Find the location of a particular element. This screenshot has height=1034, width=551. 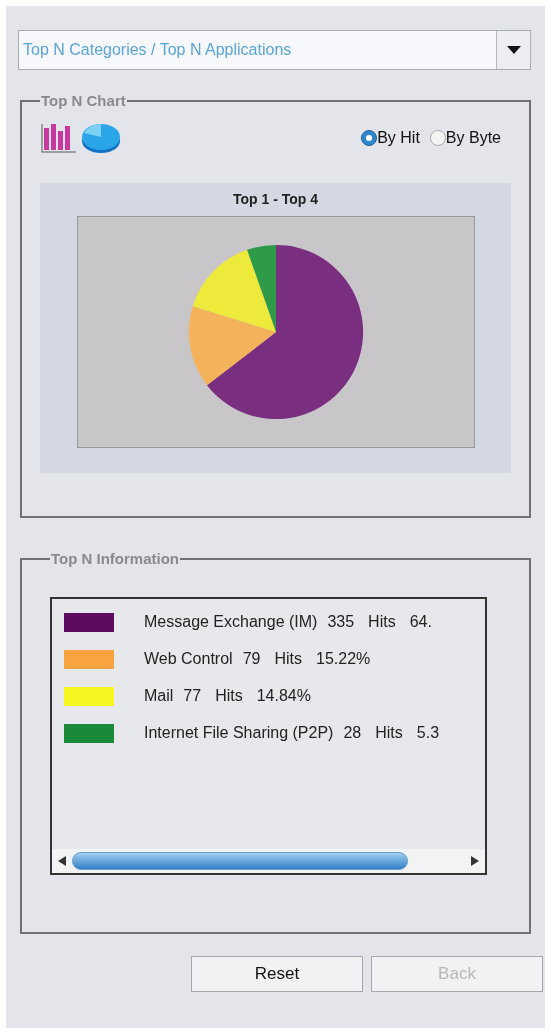

hit-count: 28 is located at coordinates (352, 733).